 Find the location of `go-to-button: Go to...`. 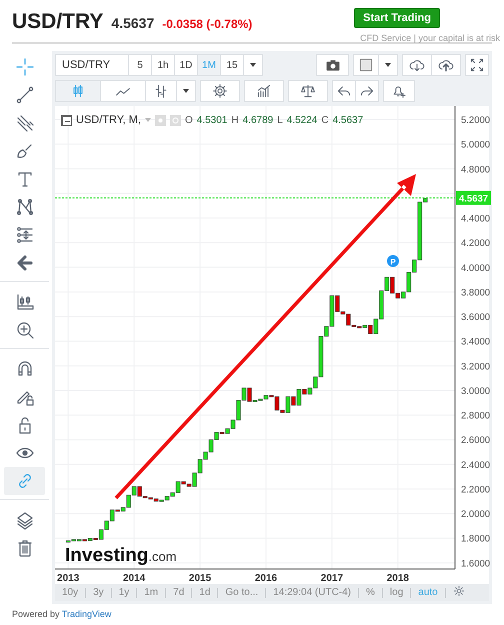

go-to-button: Go to... is located at coordinates (242, 593).